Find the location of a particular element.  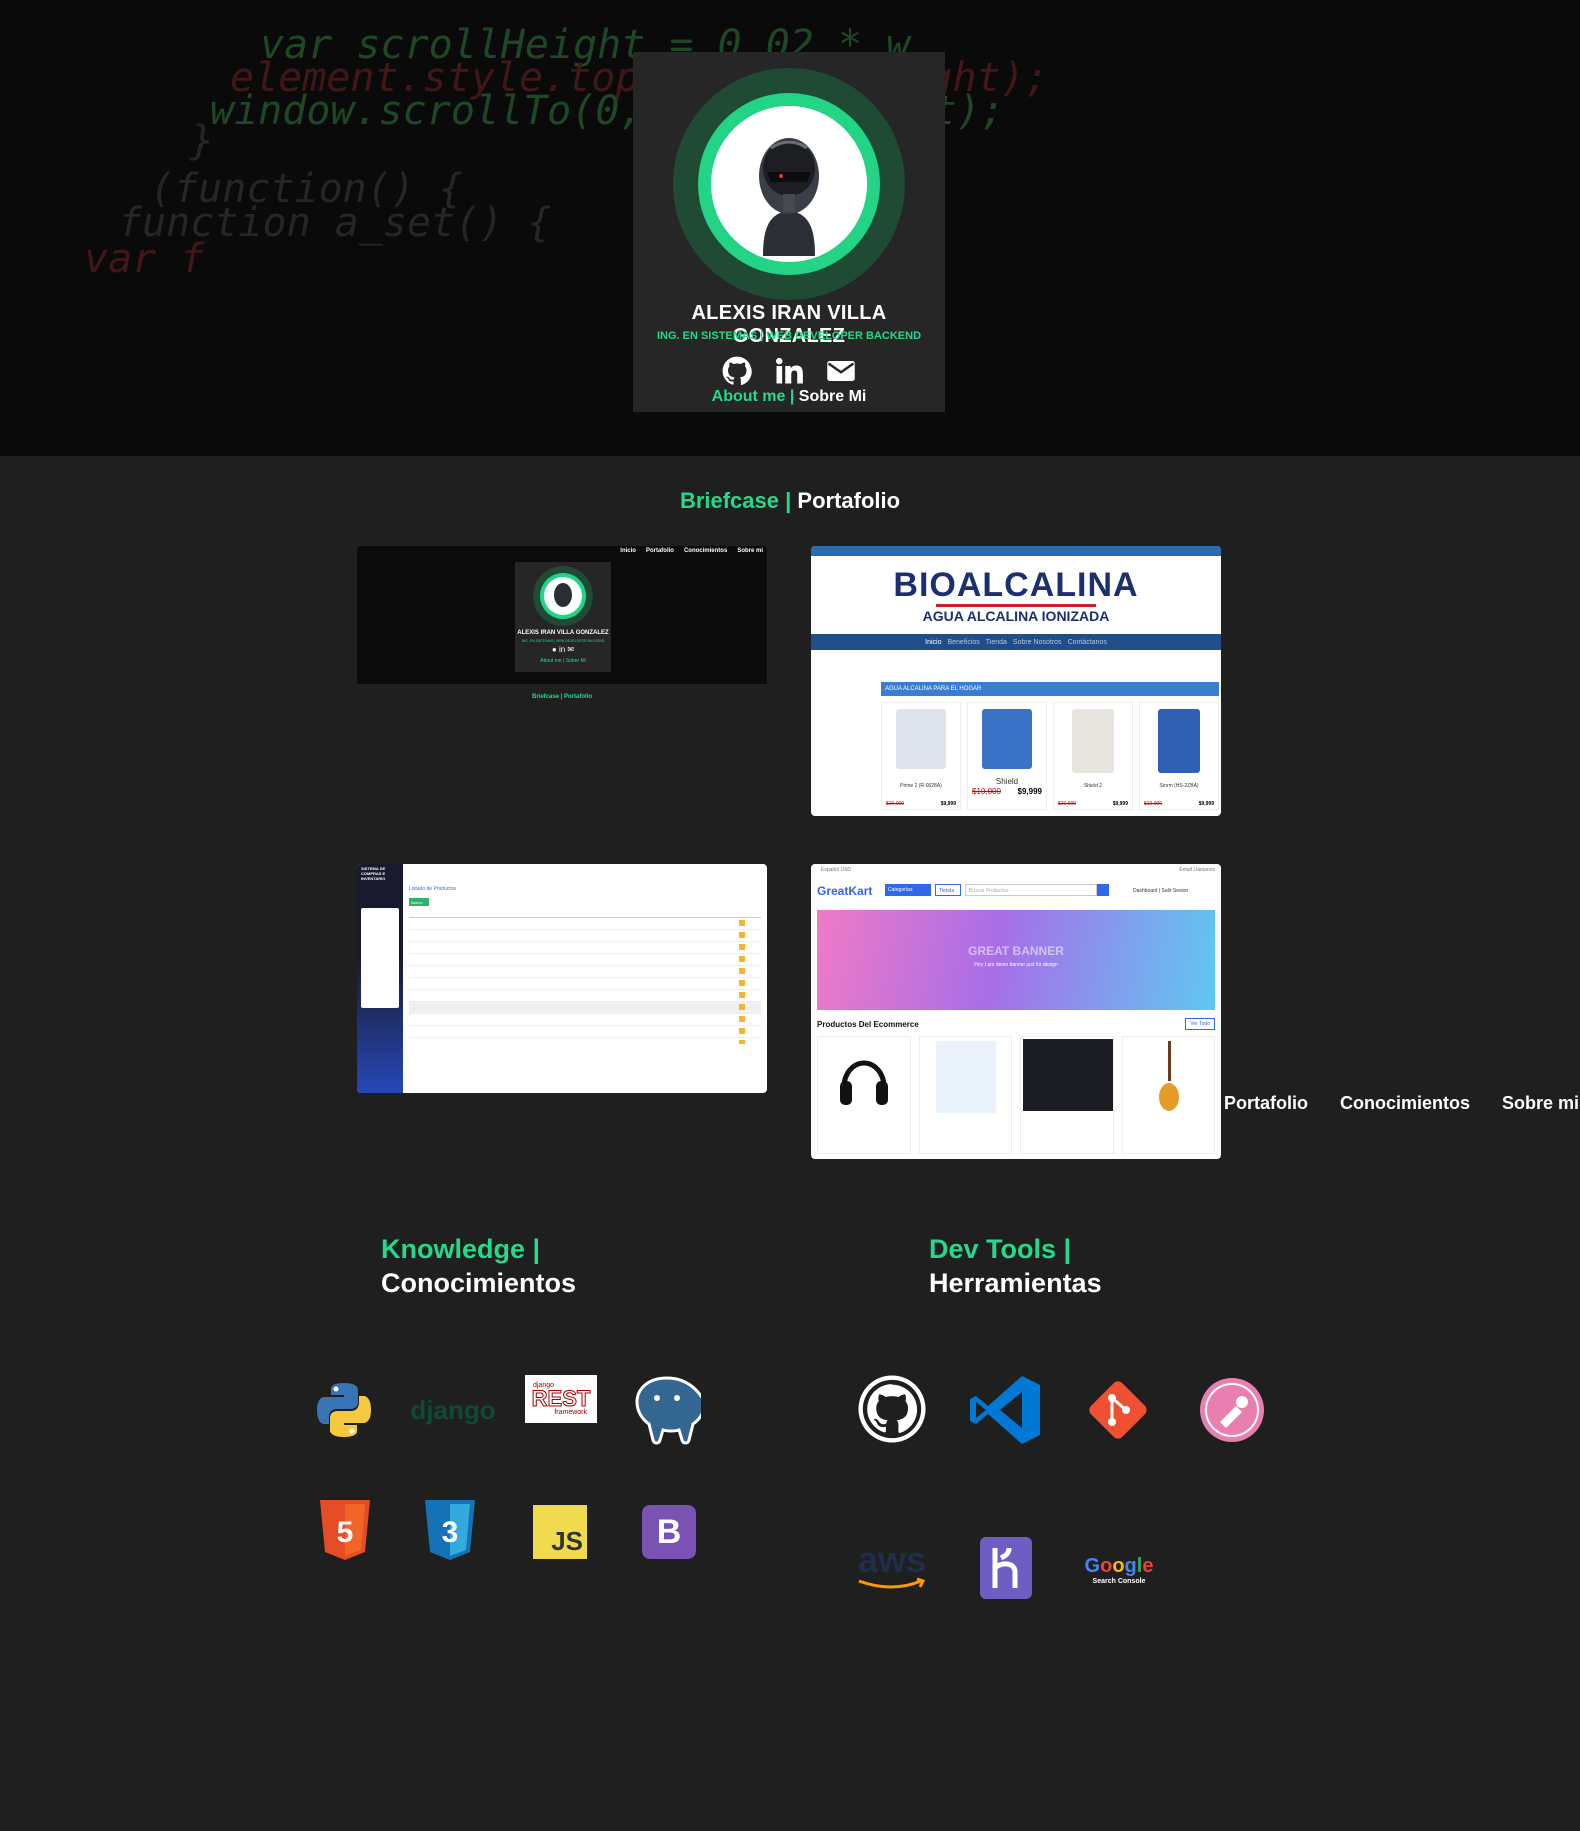

thumb3-table is located at coordinates (585, 980).